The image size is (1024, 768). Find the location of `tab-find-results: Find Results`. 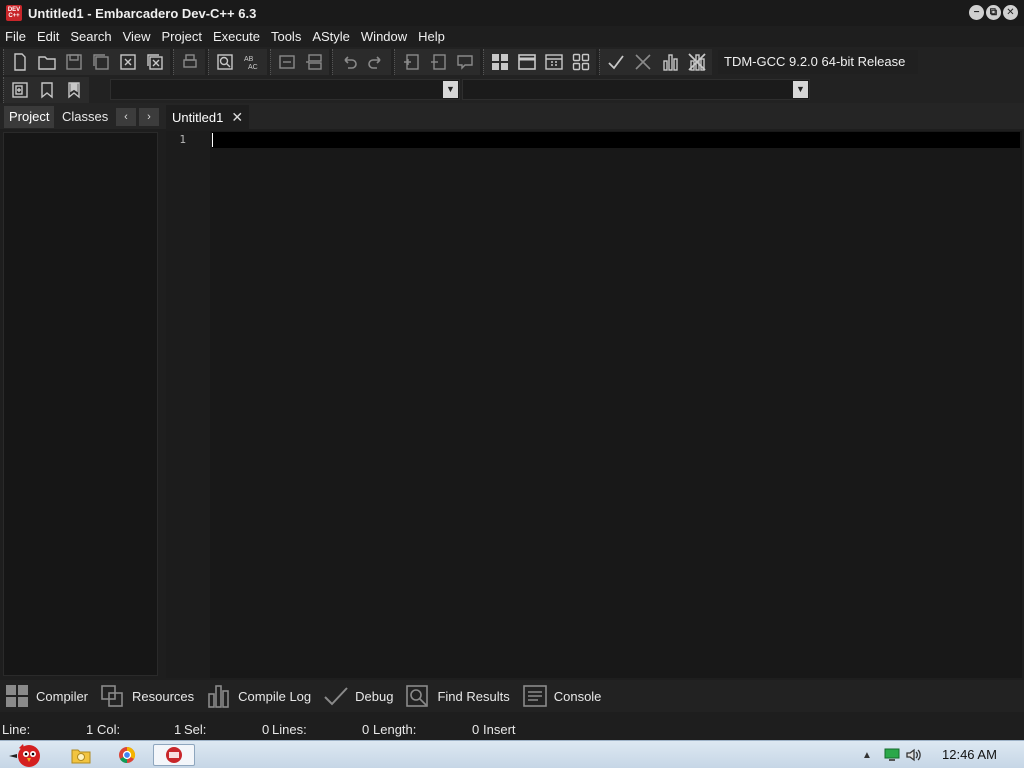

tab-find-results: Find Results is located at coordinates (459, 696).